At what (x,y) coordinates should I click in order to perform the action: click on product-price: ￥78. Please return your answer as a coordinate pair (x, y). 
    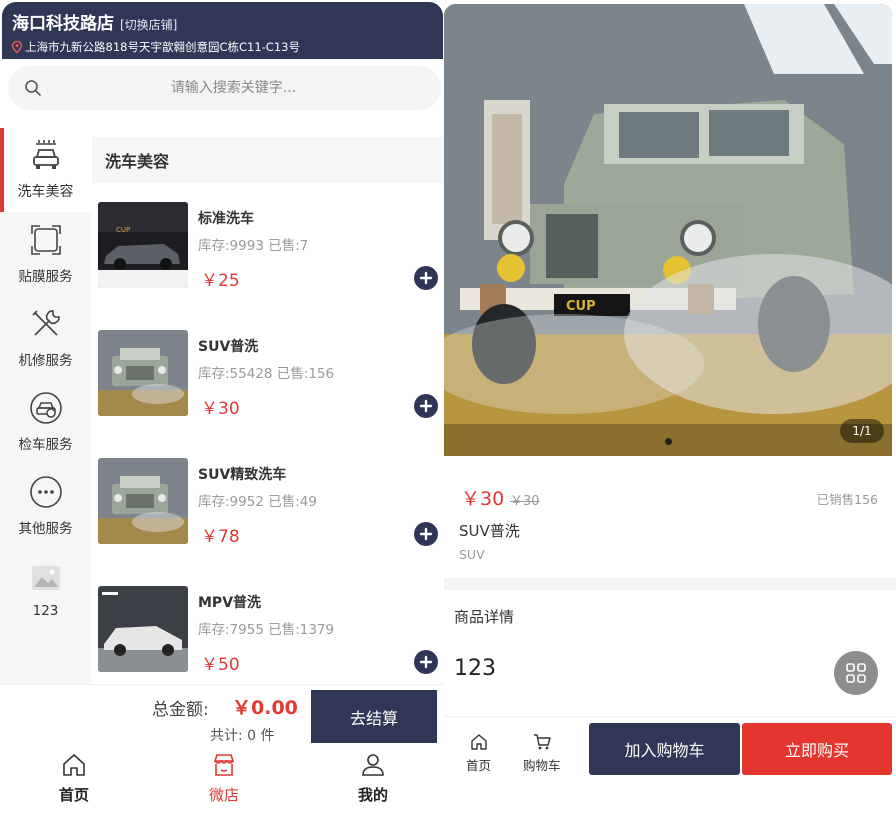
    Looking at the image, I should click on (220, 537).